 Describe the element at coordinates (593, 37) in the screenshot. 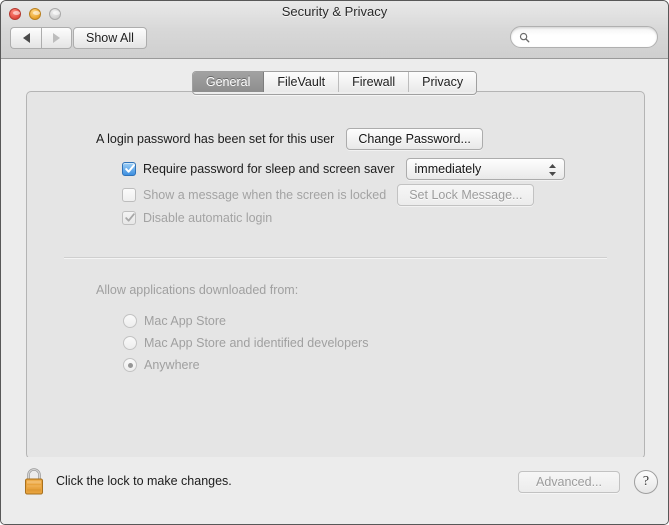

I see `search-input` at that location.